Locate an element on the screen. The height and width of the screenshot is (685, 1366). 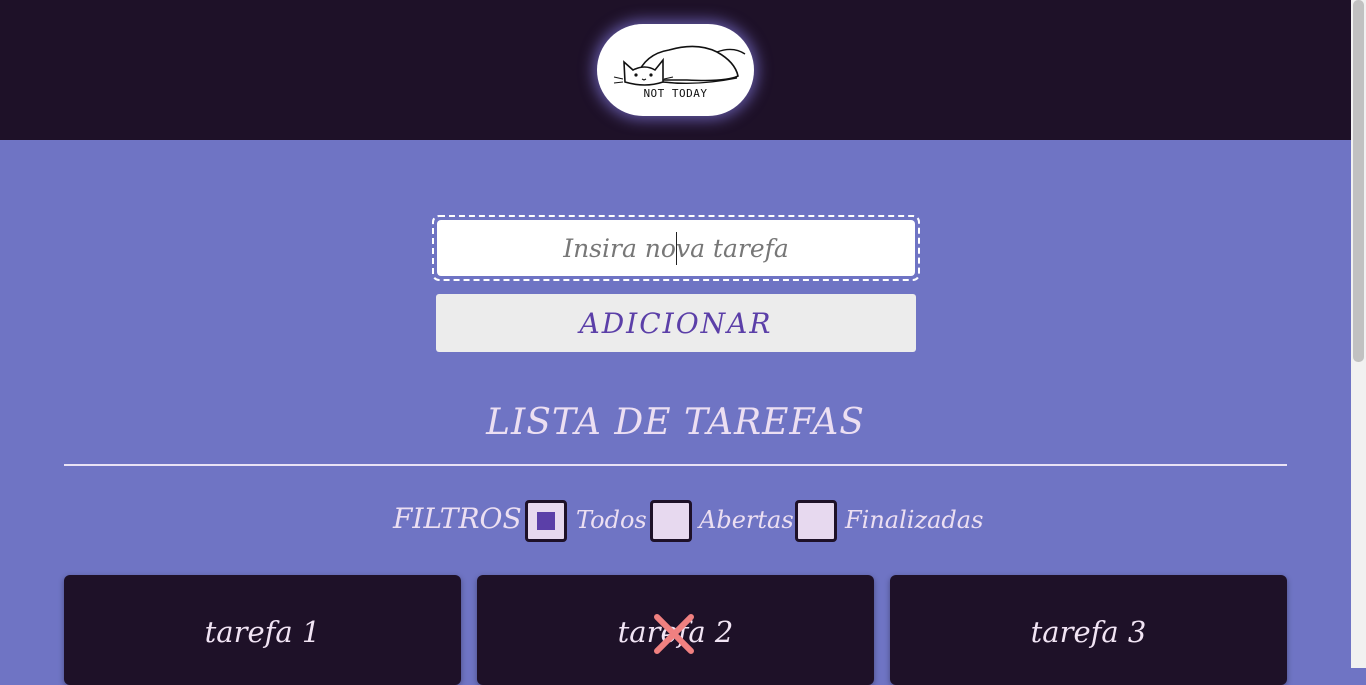
list-title: LISTA DE TAREFAS is located at coordinates (675, 422).